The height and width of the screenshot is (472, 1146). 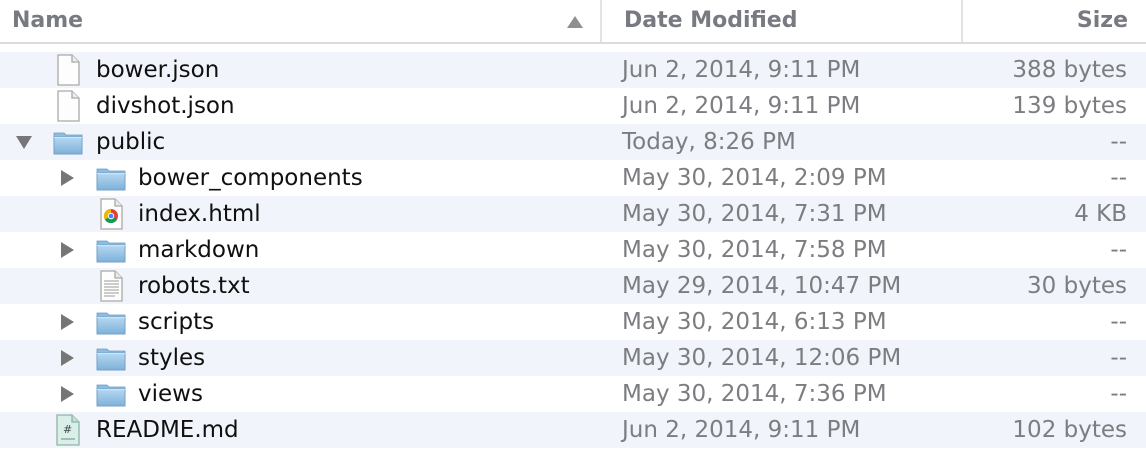 I want to click on item-date-modified: May 29, 2014, 10:47 PM, so click(x=762, y=286).